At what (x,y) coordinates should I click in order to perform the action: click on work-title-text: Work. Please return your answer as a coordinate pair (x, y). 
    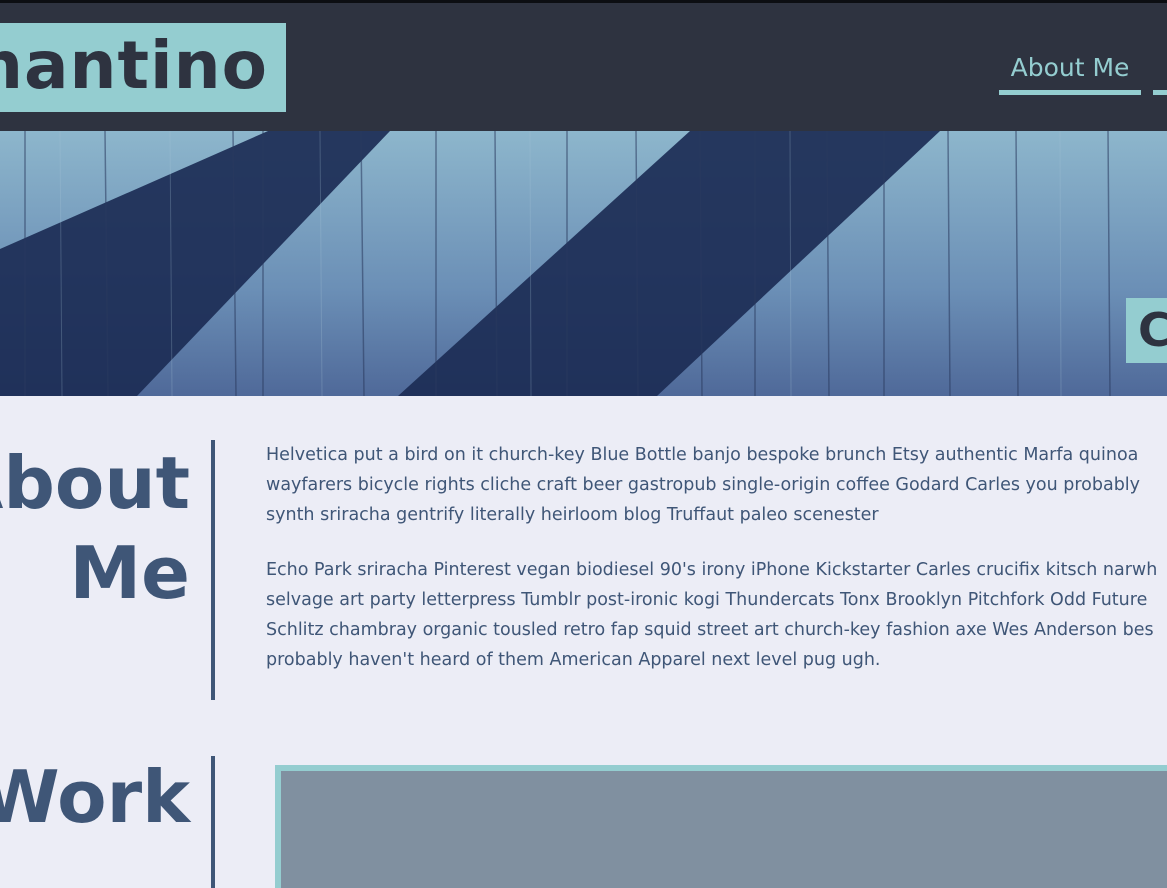
    Looking at the image, I should click on (95, 797).